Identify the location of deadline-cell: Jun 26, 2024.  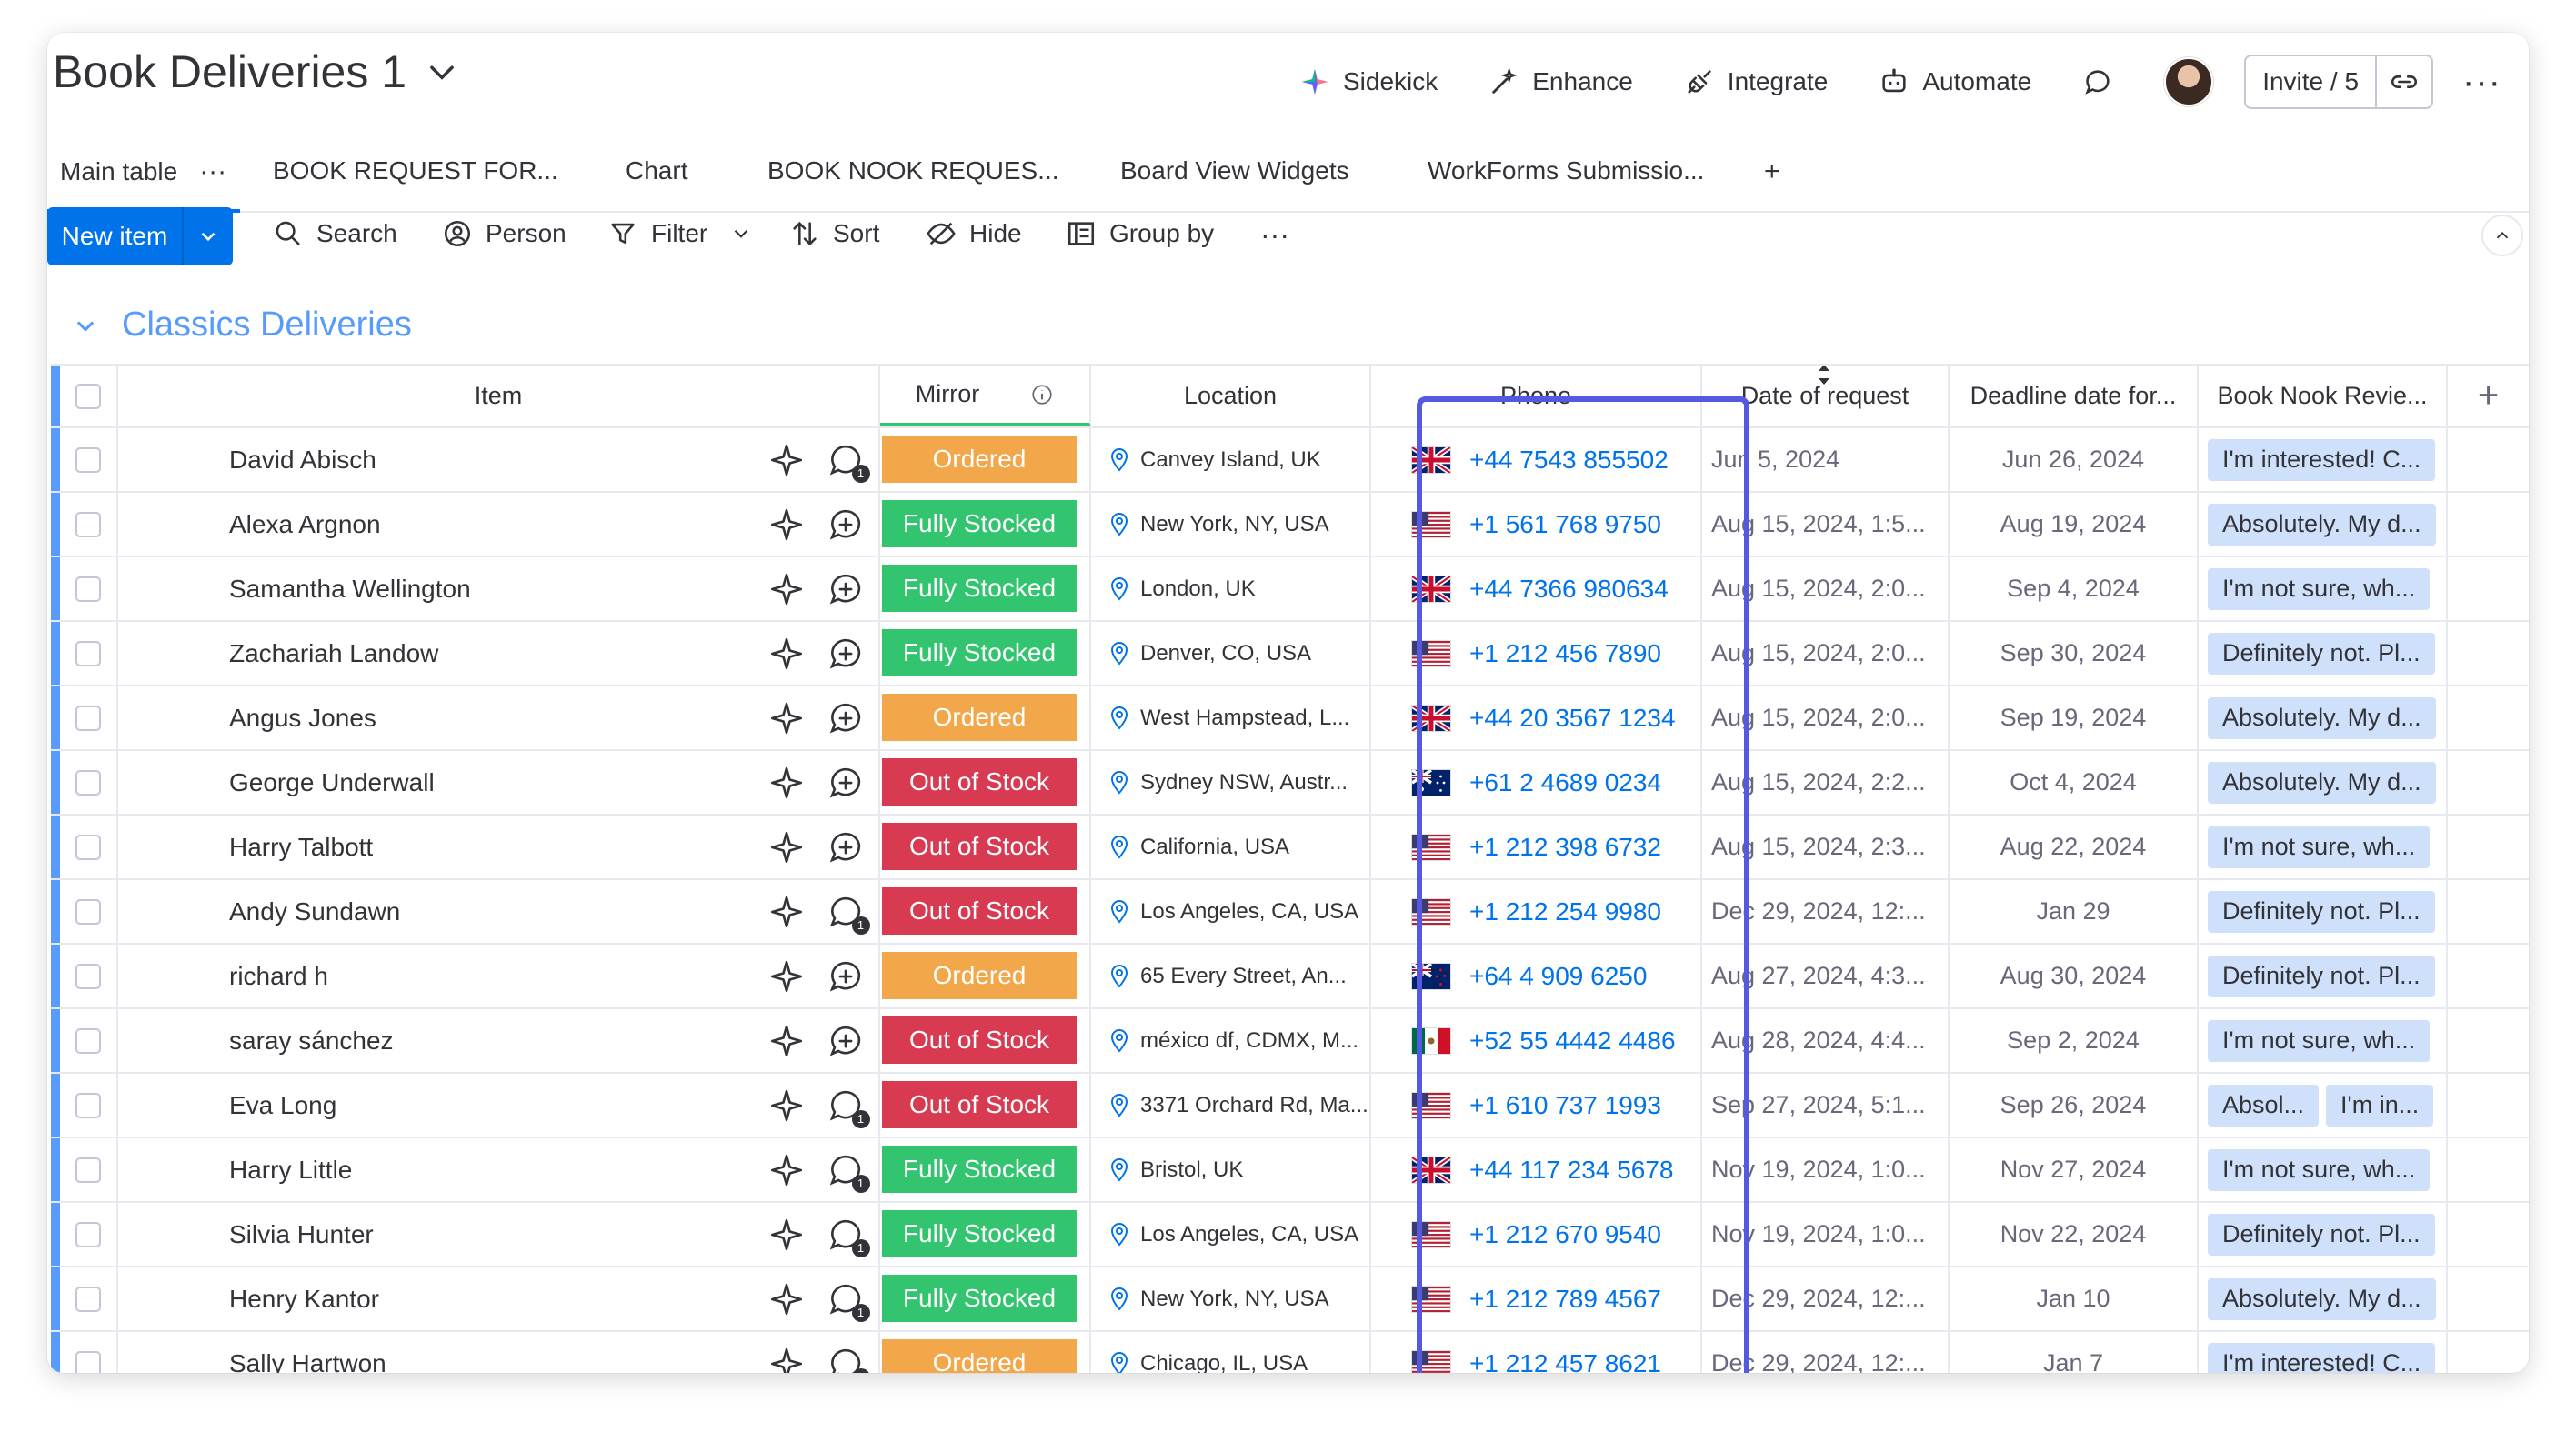
(2074, 459).